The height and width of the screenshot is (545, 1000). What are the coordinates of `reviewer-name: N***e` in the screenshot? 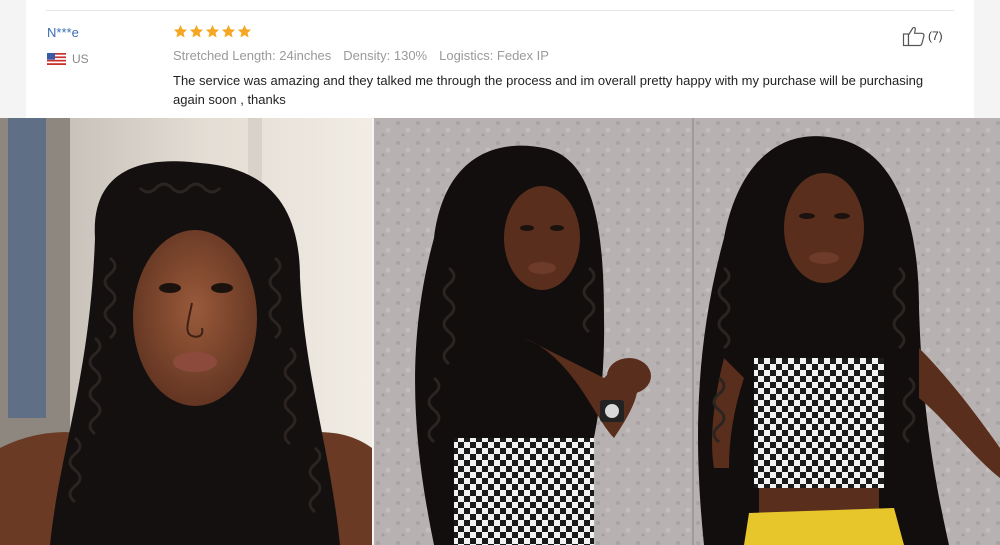 It's located at (63, 32).